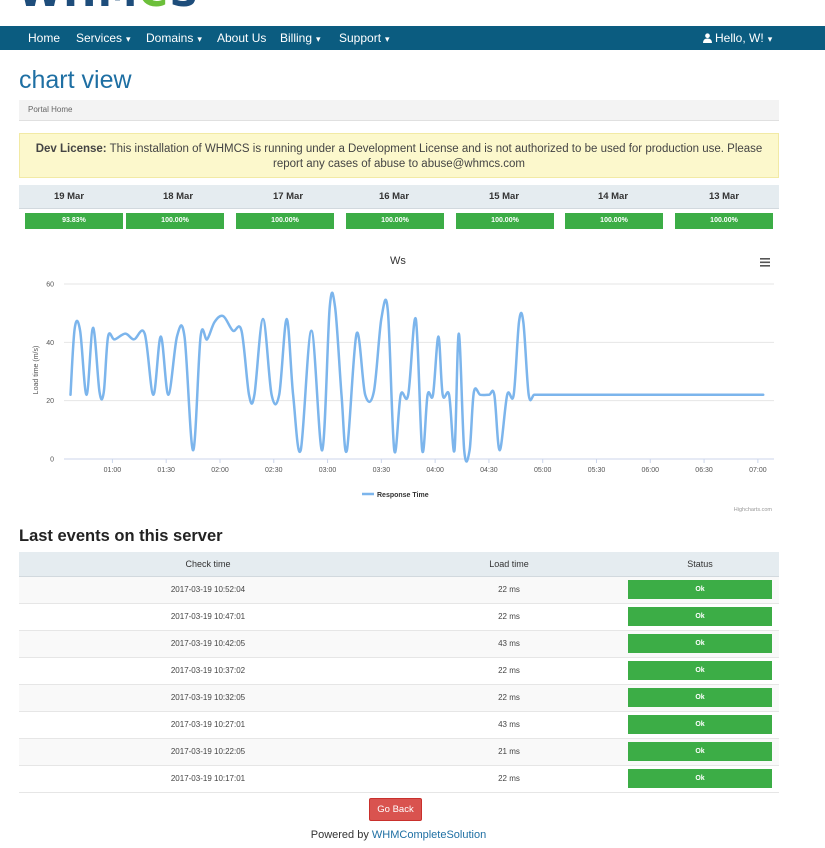  What do you see at coordinates (395, 809) in the screenshot?
I see `go-back-button: Go Back` at bounding box center [395, 809].